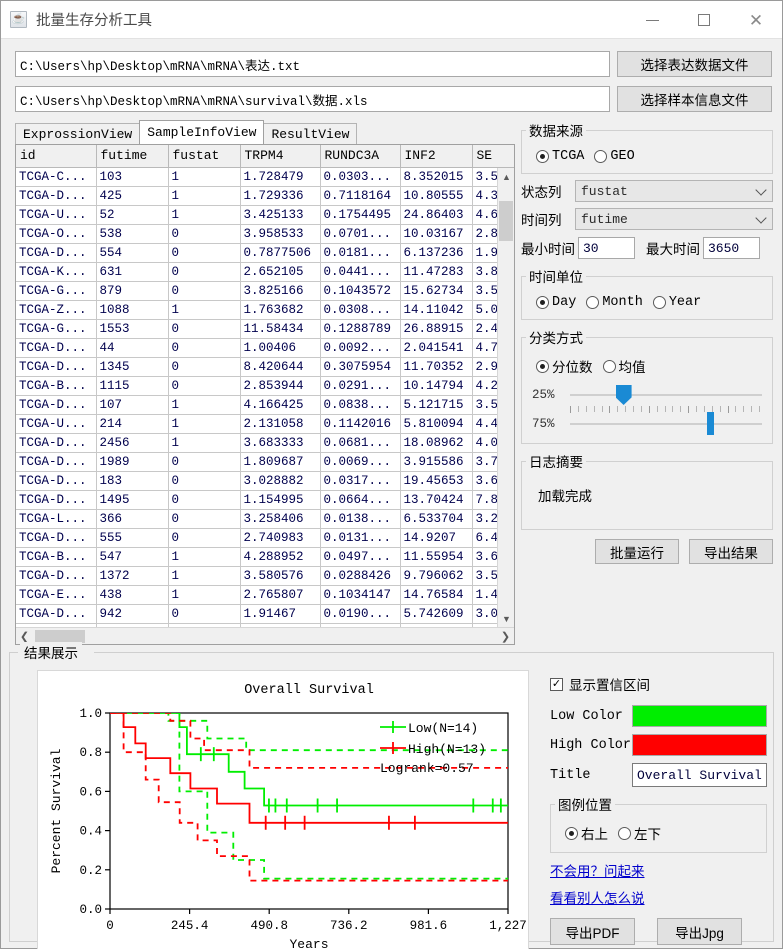 This screenshot has width=783, height=949. I want to click on batch-run-button: 批量运行, so click(637, 551).